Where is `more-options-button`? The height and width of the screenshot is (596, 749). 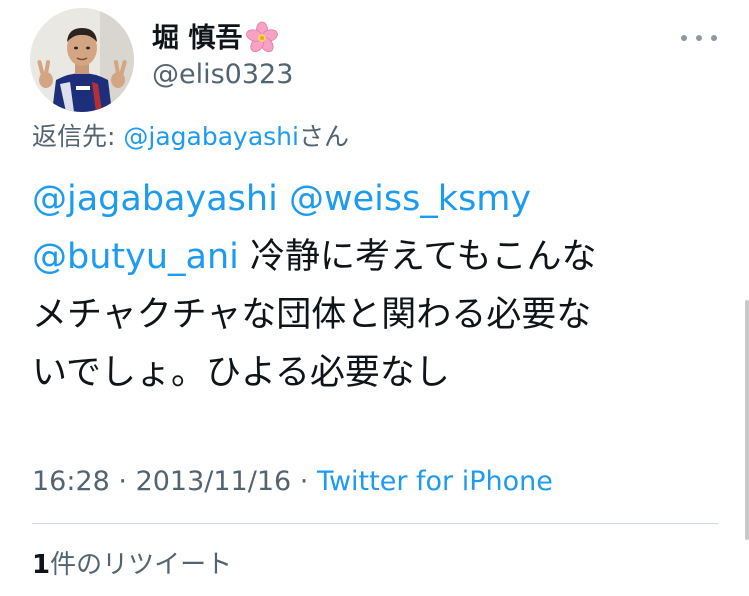
more-options-button is located at coordinates (699, 38).